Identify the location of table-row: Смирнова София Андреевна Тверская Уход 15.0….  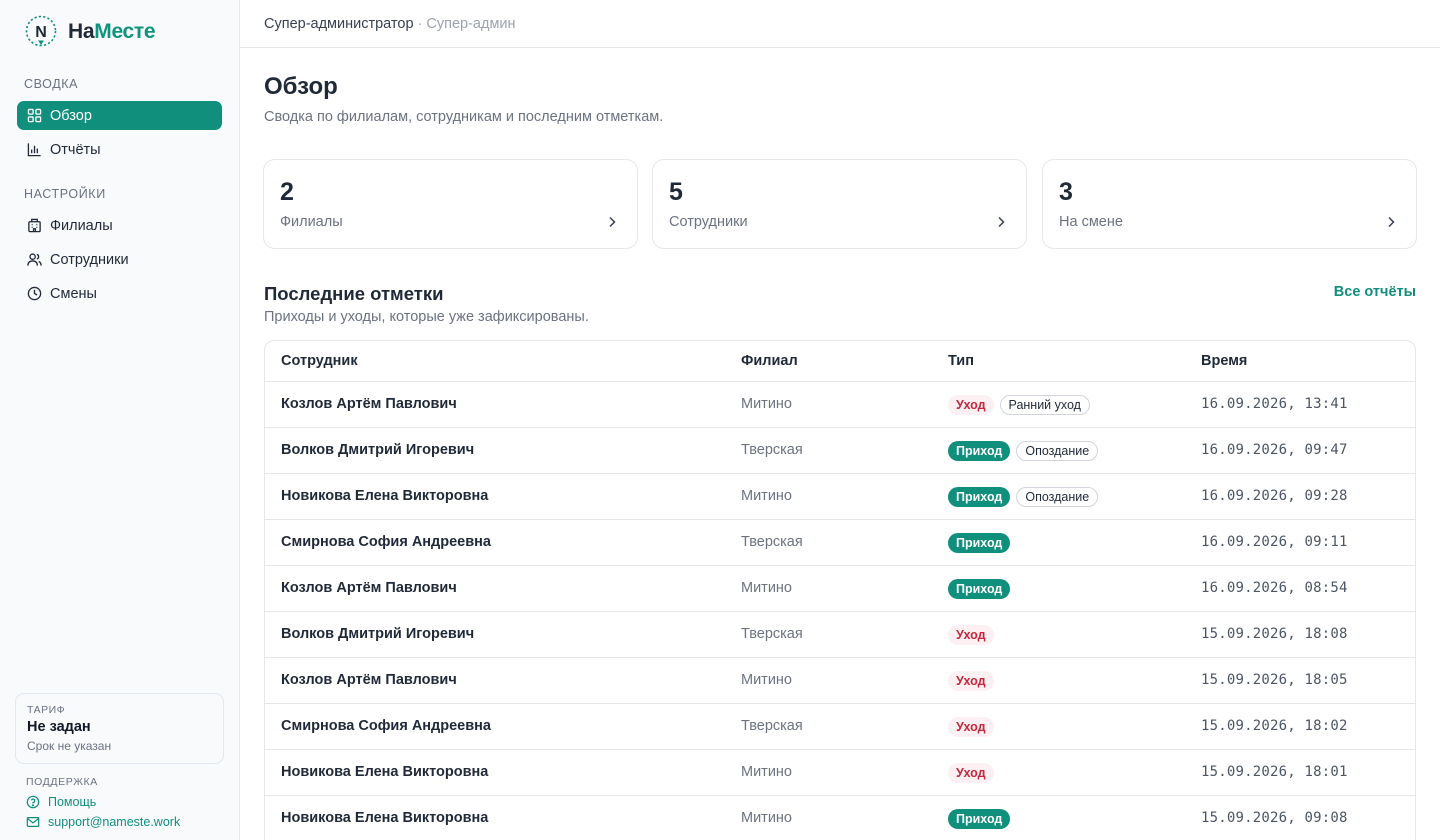
(840, 727).